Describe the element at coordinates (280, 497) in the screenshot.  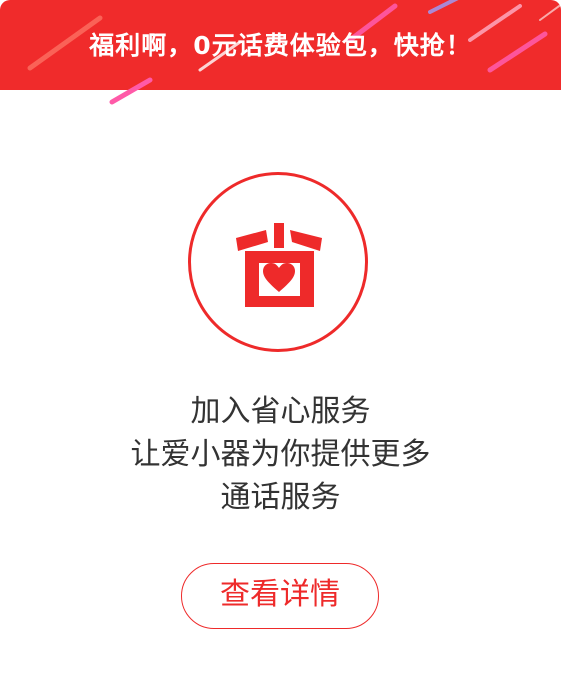
I see `description-line-3: 通话服务` at that location.